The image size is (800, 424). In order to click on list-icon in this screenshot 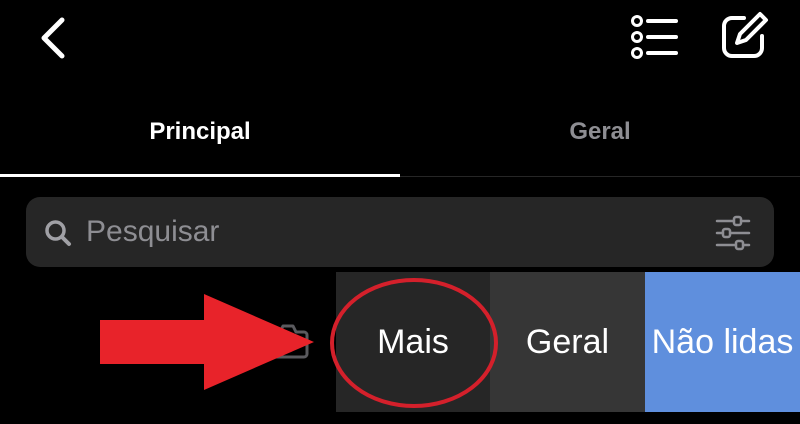, I will do `click(654, 37)`.